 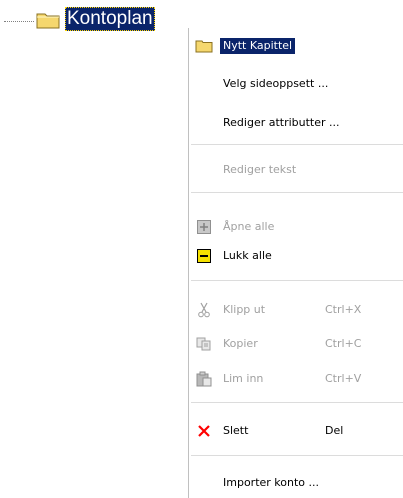 I want to click on delete-icon, so click(x=204, y=431).